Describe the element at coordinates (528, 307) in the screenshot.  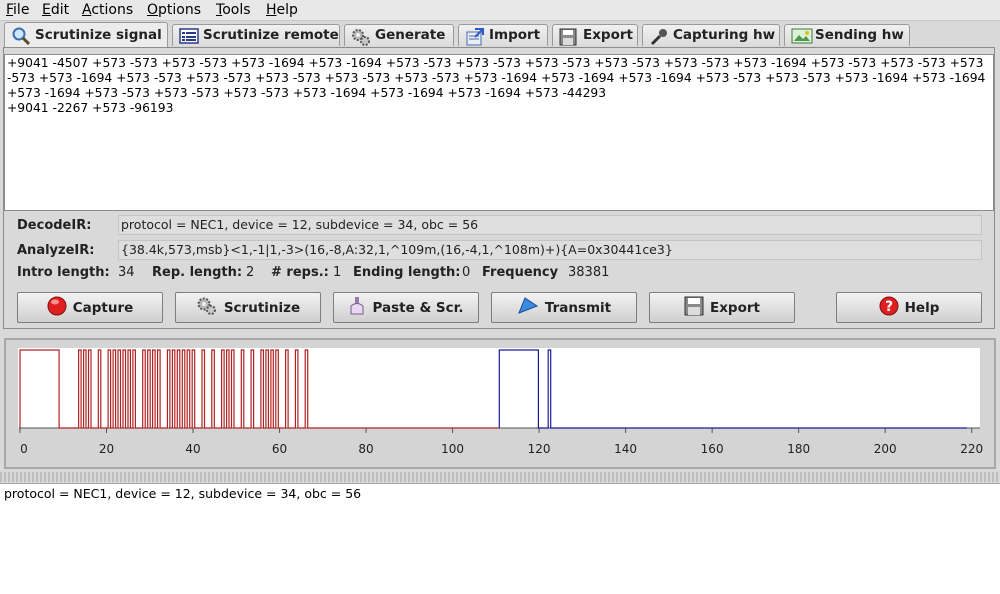
I see `play-triangle-icon` at that location.